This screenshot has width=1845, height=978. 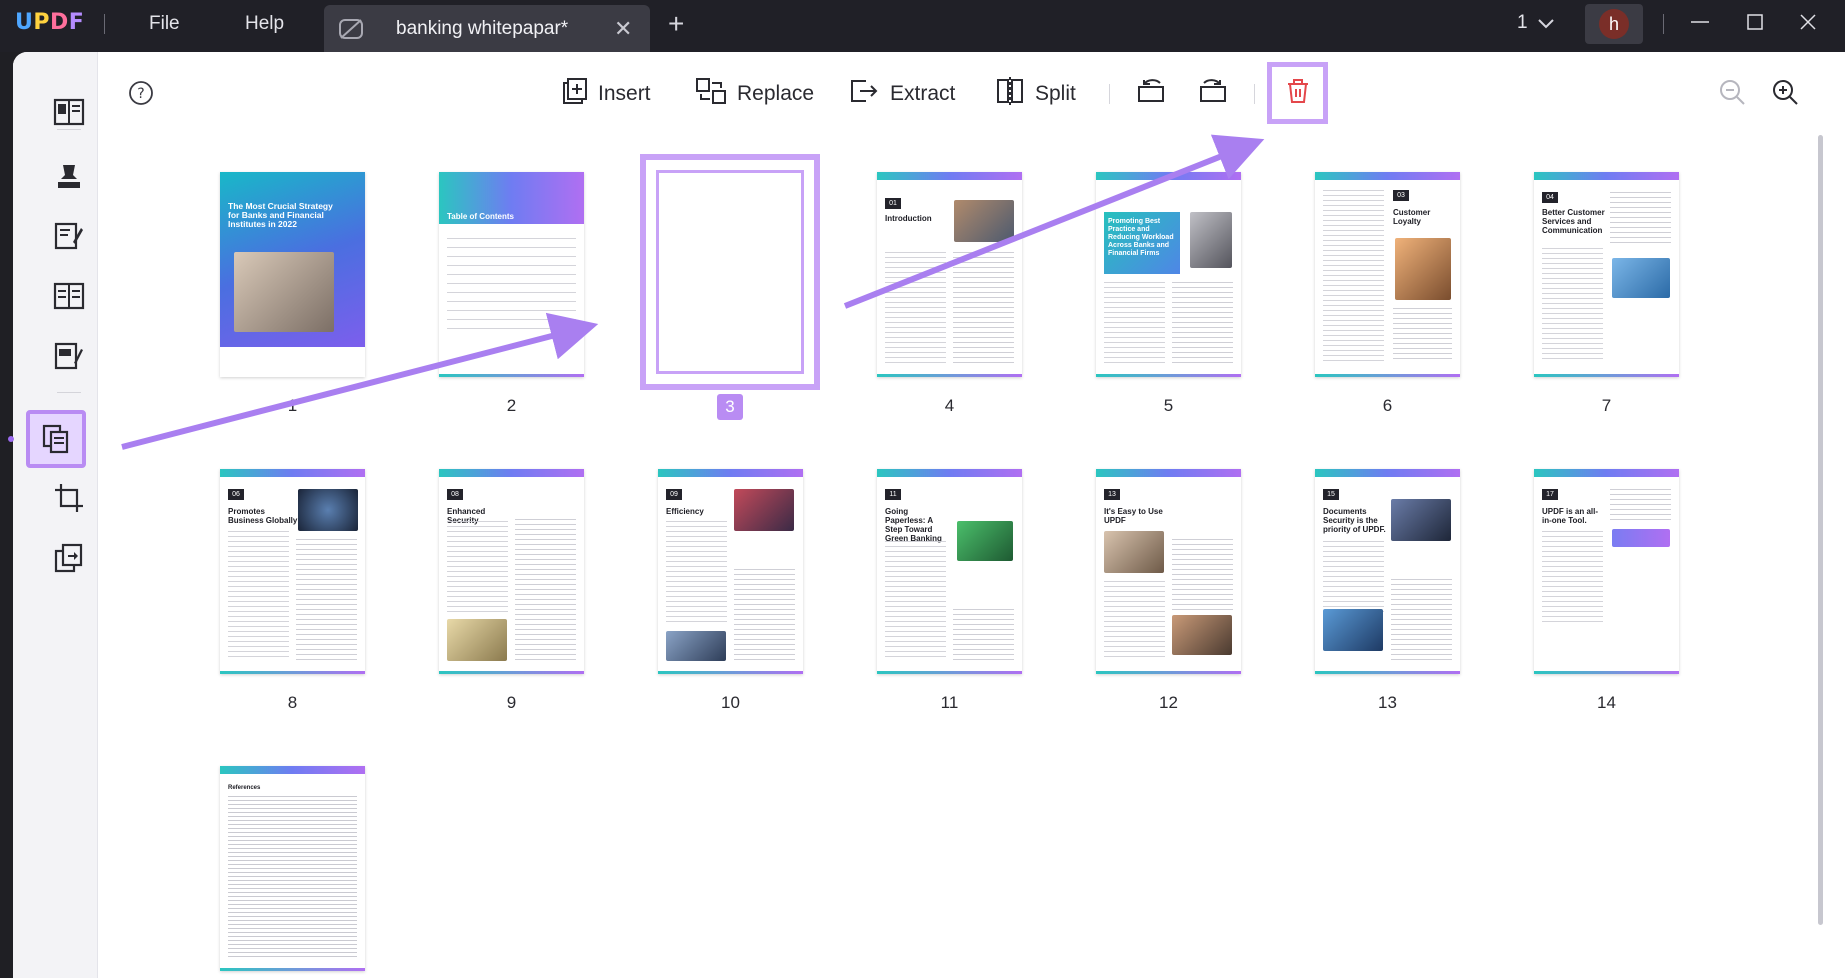 I want to click on delete-page-button, so click(x=1297, y=93).